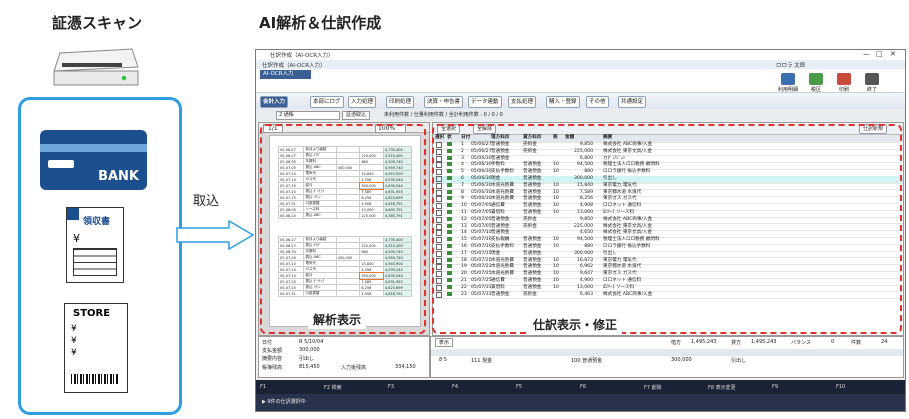 This screenshot has width=909, height=419. I want to click on receipt-yen: ¥, so click(76, 238).